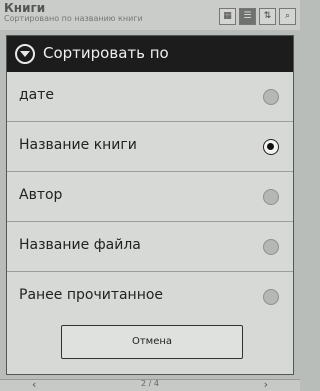 This screenshot has width=320, height=391. I want to click on dialog-title: Сортировать по, so click(106, 53).